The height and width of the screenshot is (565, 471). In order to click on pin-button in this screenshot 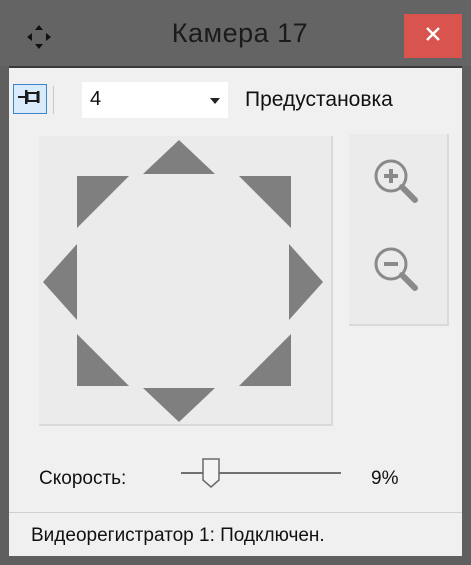, I will do `click(30, 99)`.